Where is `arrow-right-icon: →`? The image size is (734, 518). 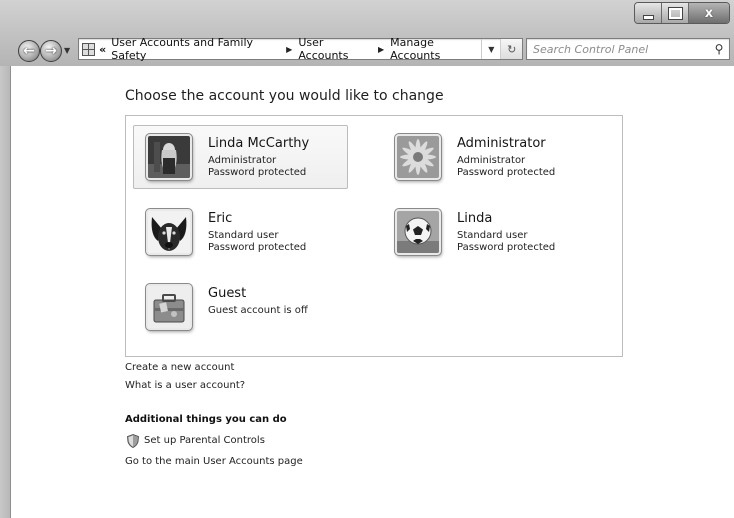 arrow-right-icon: → is located at coordinates (51, 51).